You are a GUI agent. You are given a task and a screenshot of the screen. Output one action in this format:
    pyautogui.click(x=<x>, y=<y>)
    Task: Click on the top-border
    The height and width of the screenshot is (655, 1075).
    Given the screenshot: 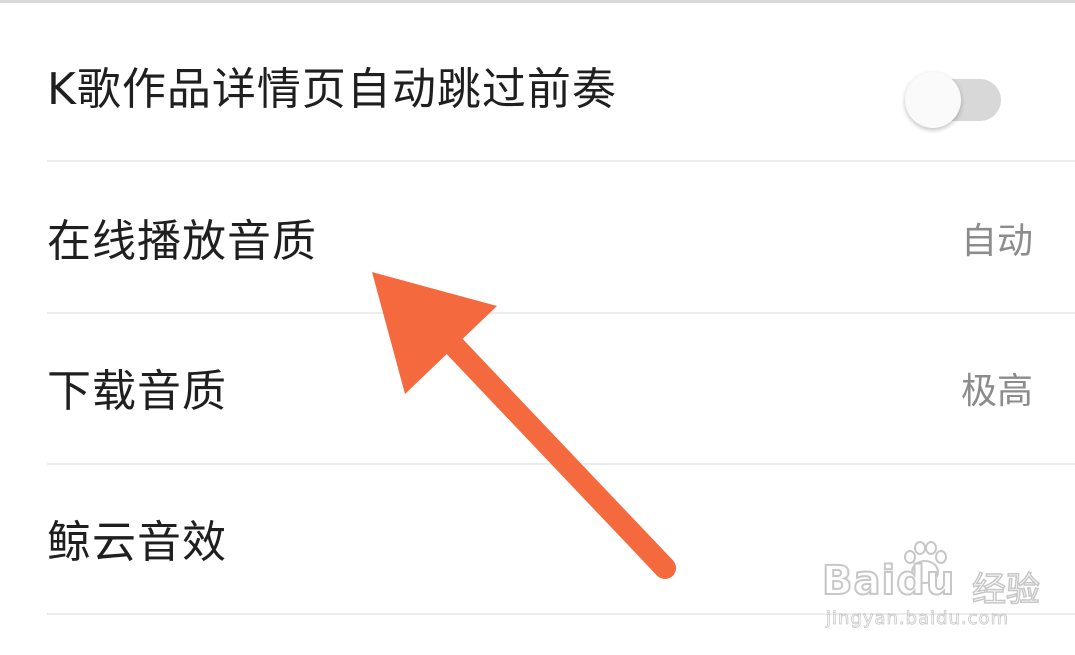 What is the action you would take?
    pyautogui.click(x=537, y=1)
    